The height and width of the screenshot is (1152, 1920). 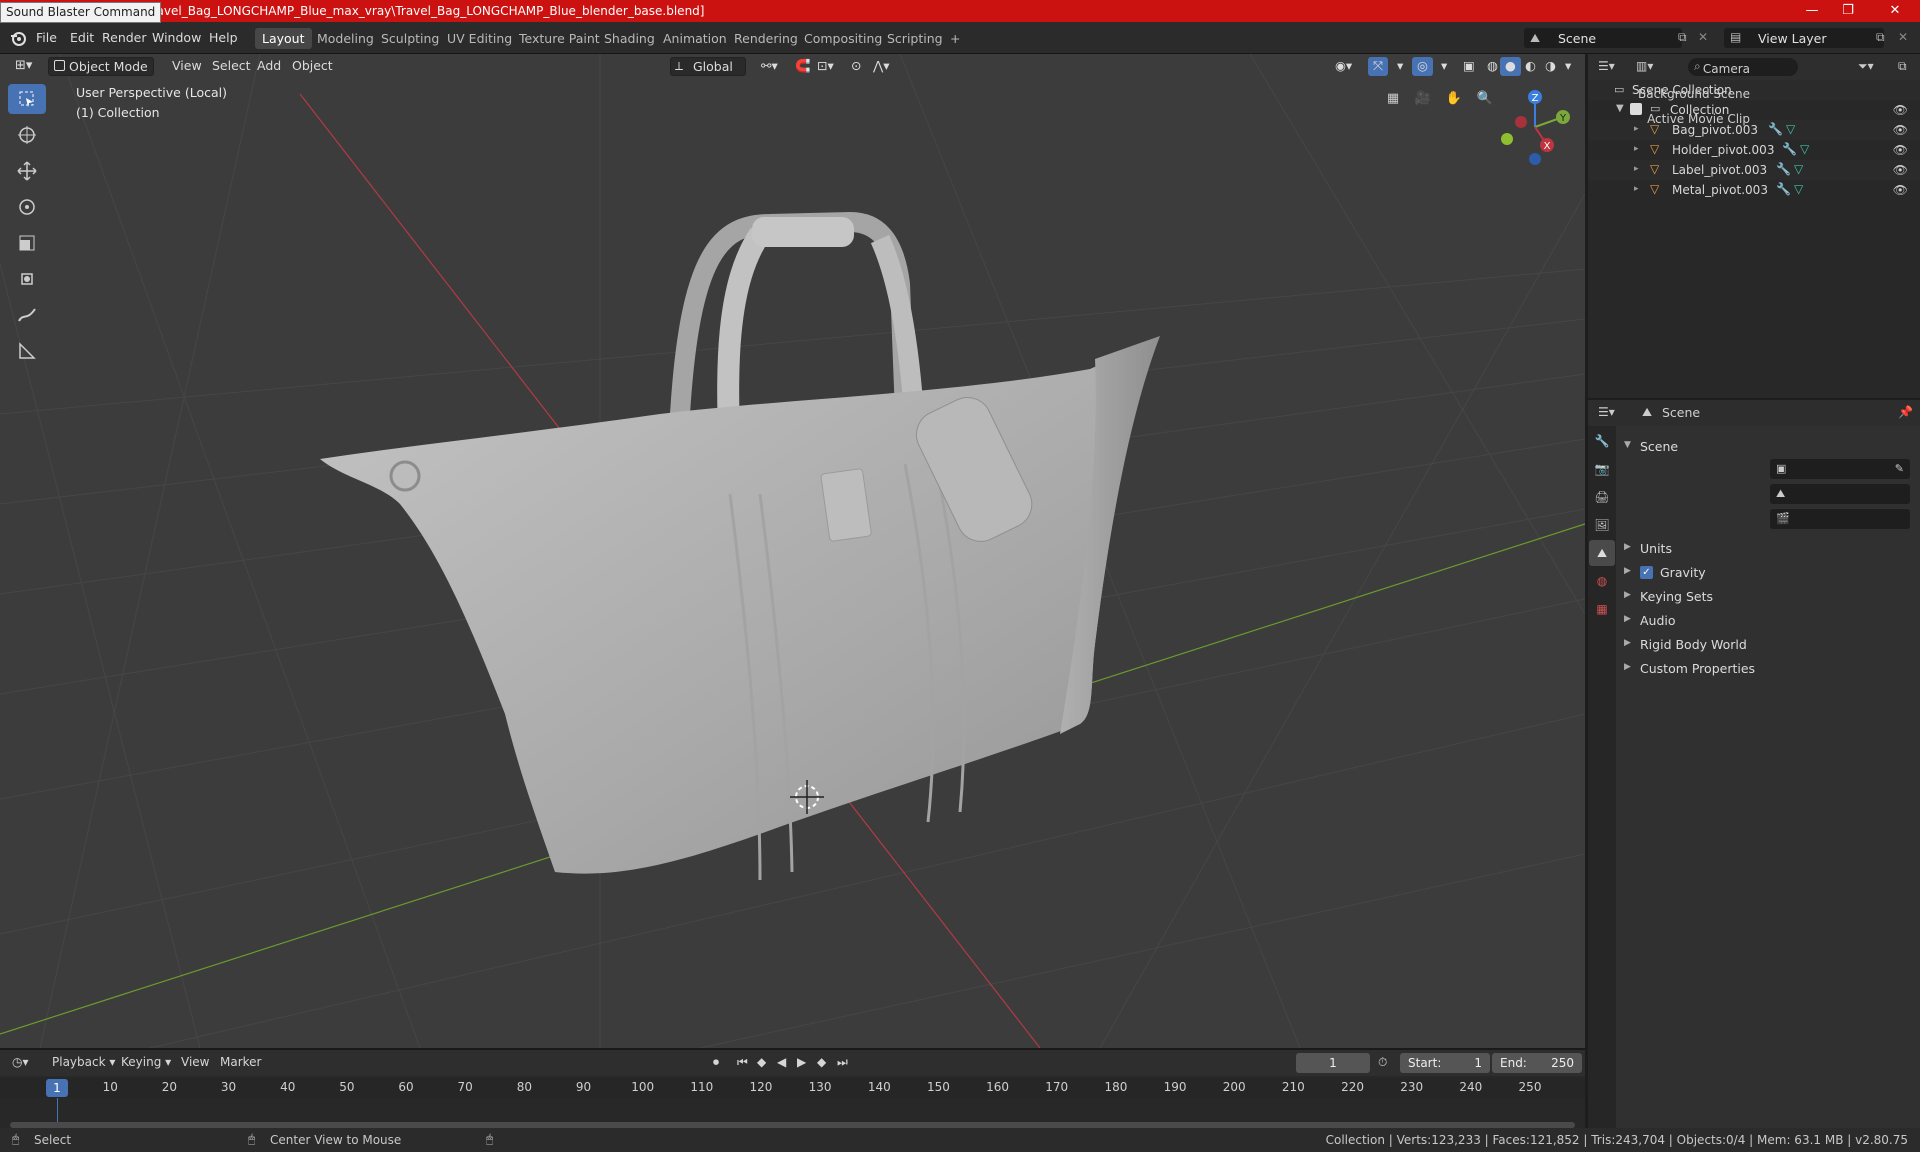 I want to click on measure-tool-icon, so click(x=27, y=351).